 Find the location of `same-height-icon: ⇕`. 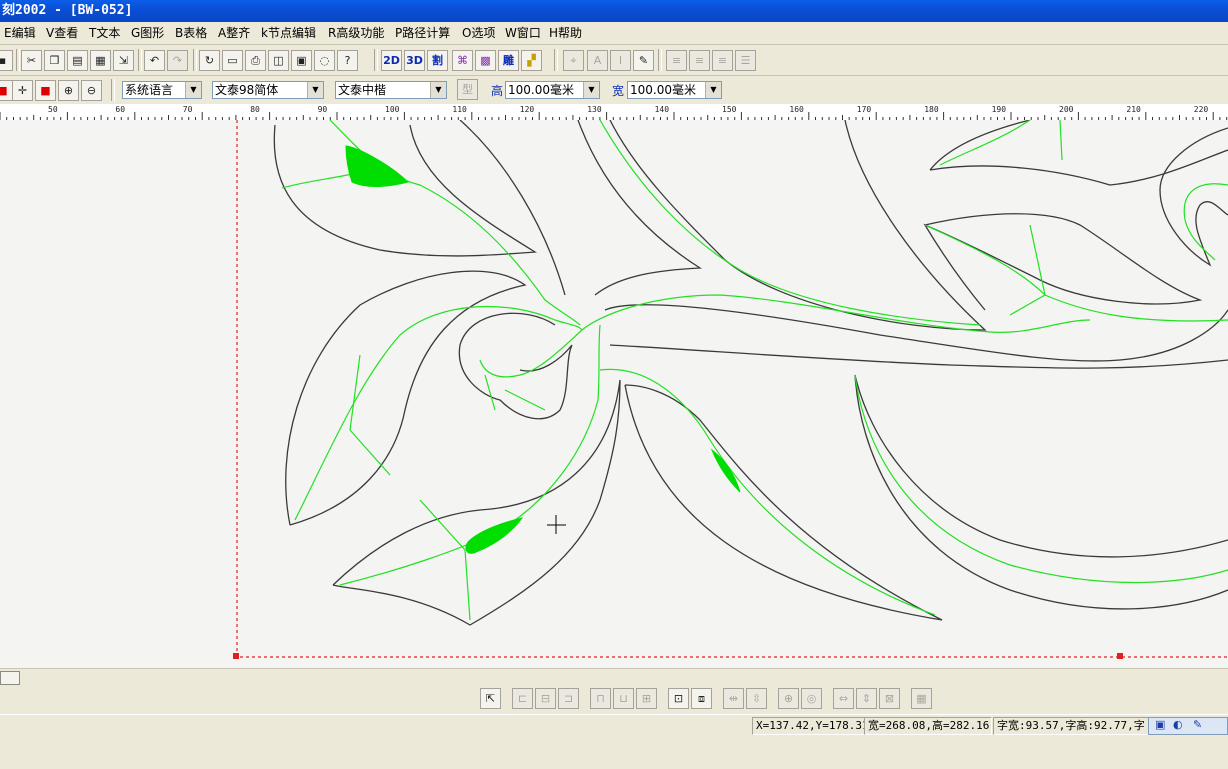

same-height-icon: ⇕ is located at coordinates (866, 698).